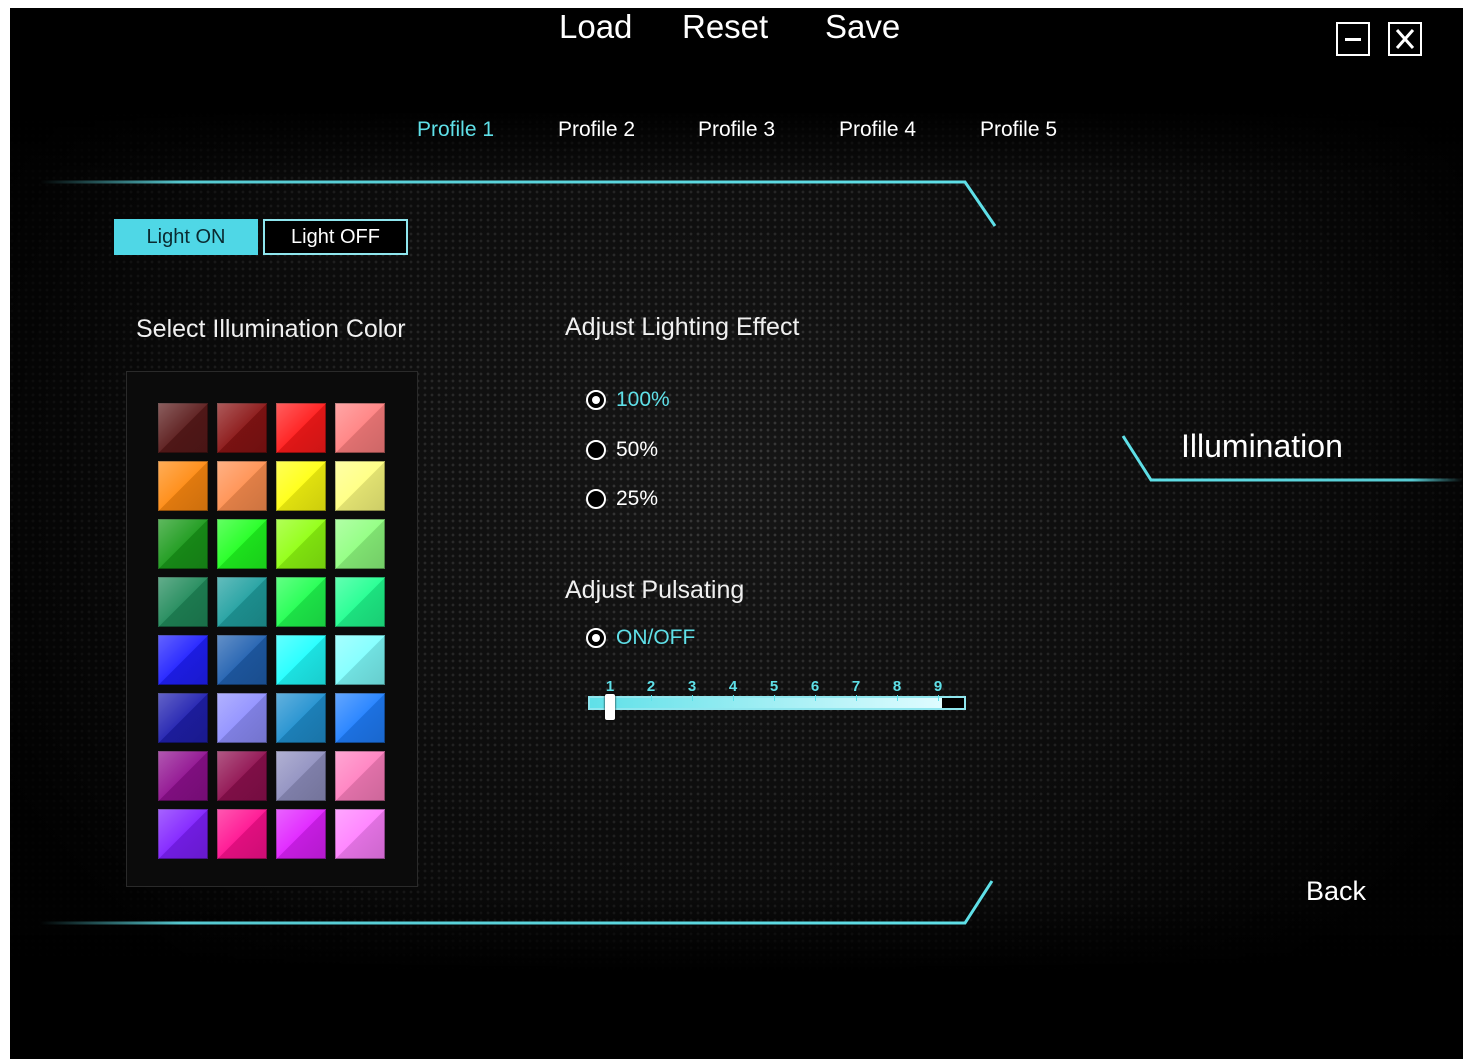  What do you see at coordinates (862, 27) in the screenshot?
I see `save-menu: Save` at bounding box center [862, 27].